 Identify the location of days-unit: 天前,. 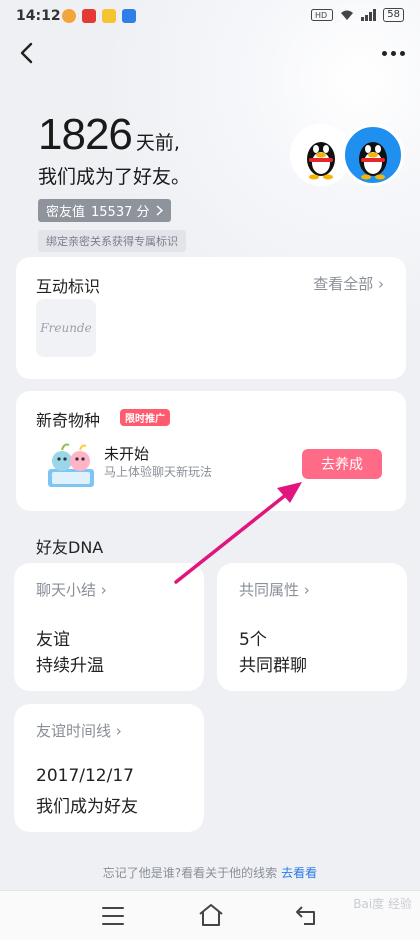
(157, 143).